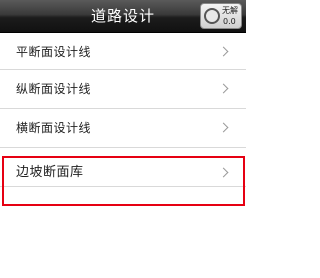 This screenshot has height=278, width=320. Describe the element at coordinates (54, 89) in the screenshot. I see `menu-item-label: 纵断面设计线` at that location.